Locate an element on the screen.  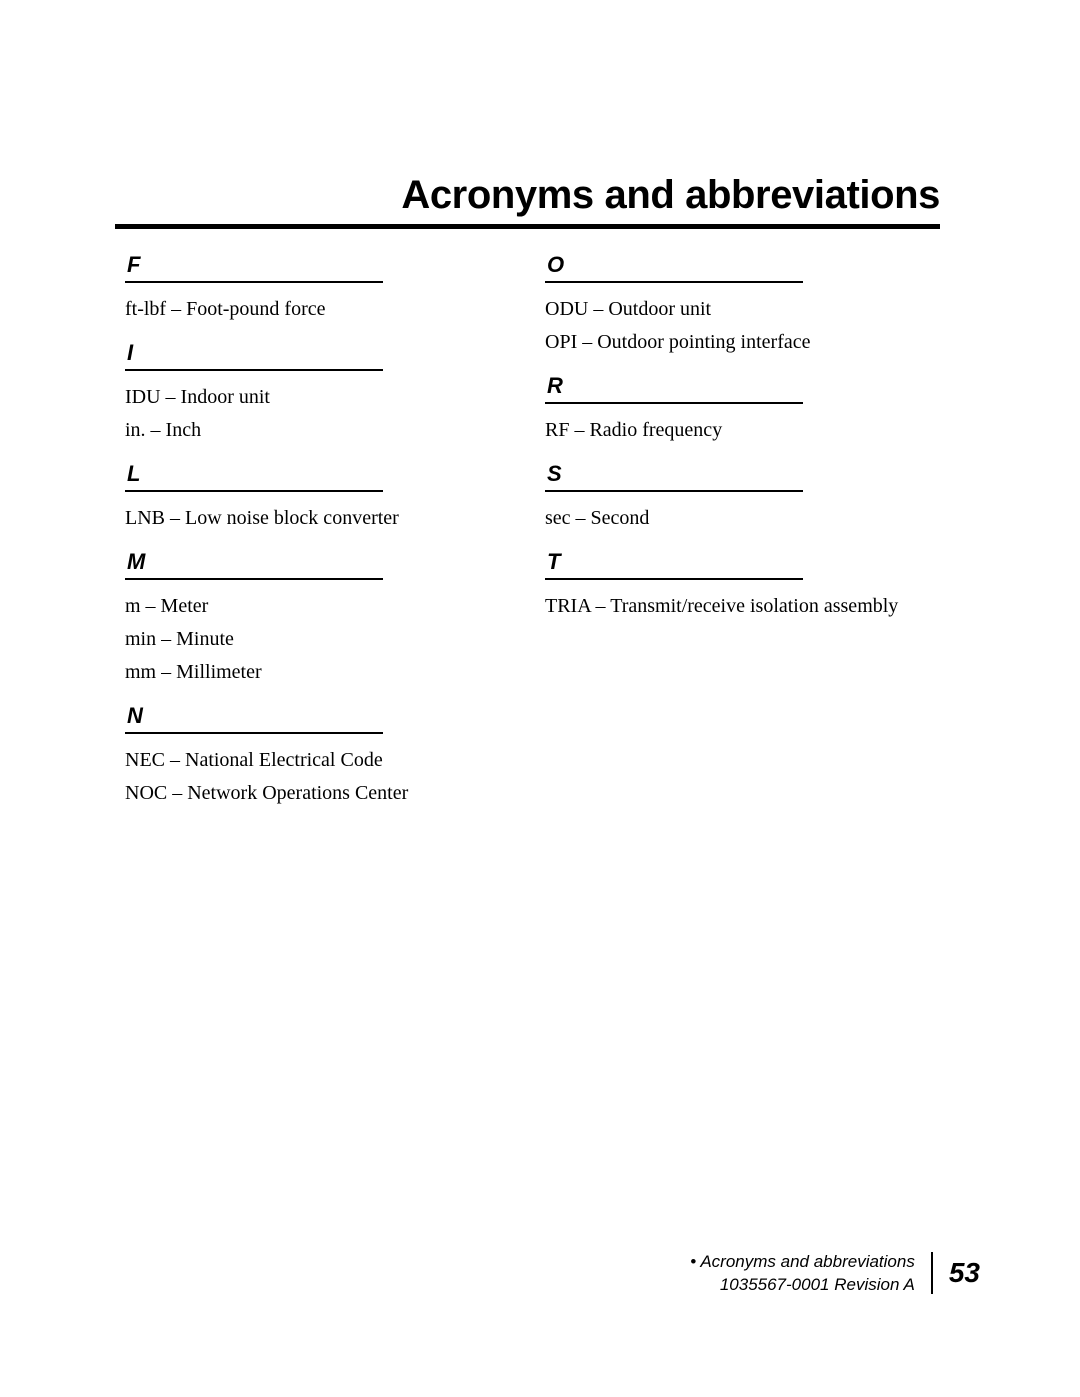
glossary-entry: RF – Radio frequency is located at coordinates (634, 430).